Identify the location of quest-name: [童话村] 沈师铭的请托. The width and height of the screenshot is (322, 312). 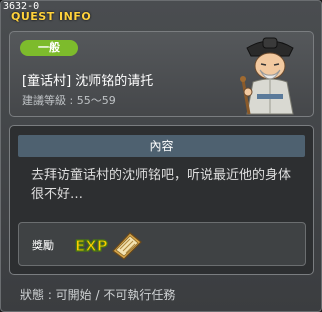
(88, 81).